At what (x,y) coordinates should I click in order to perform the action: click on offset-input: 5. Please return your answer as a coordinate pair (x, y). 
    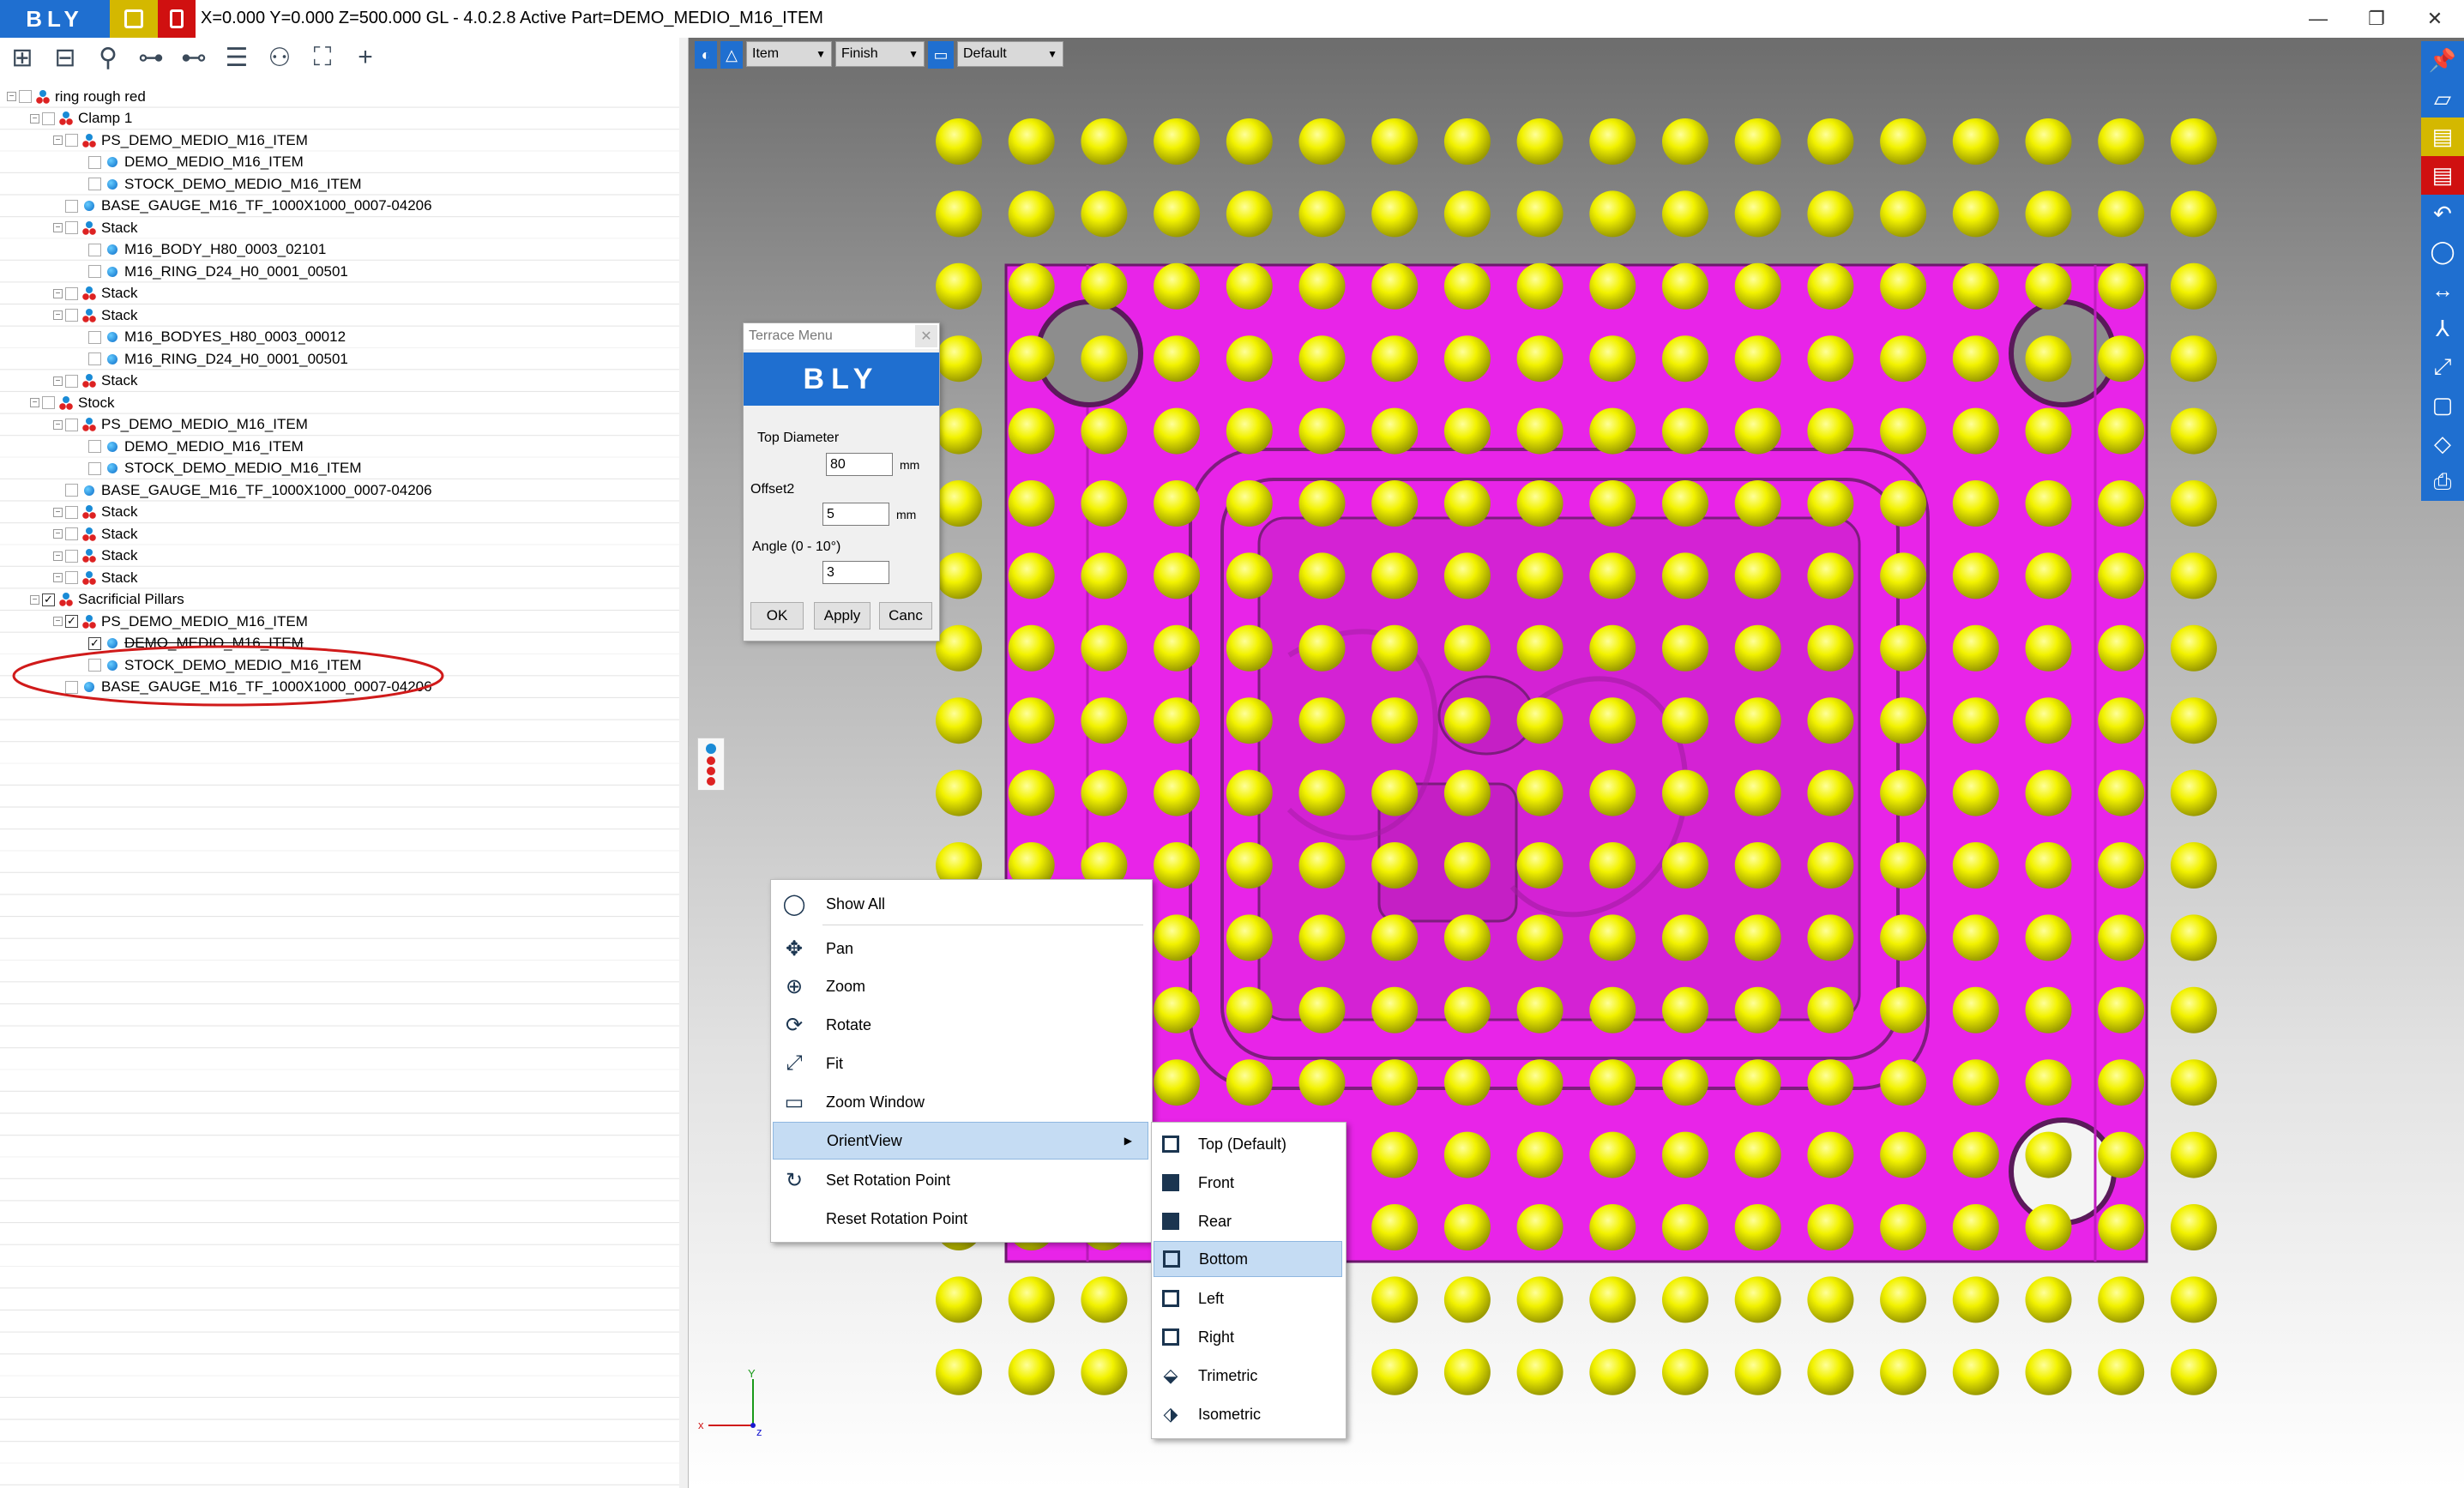
    Looking at the image, I should click on (856, 514).